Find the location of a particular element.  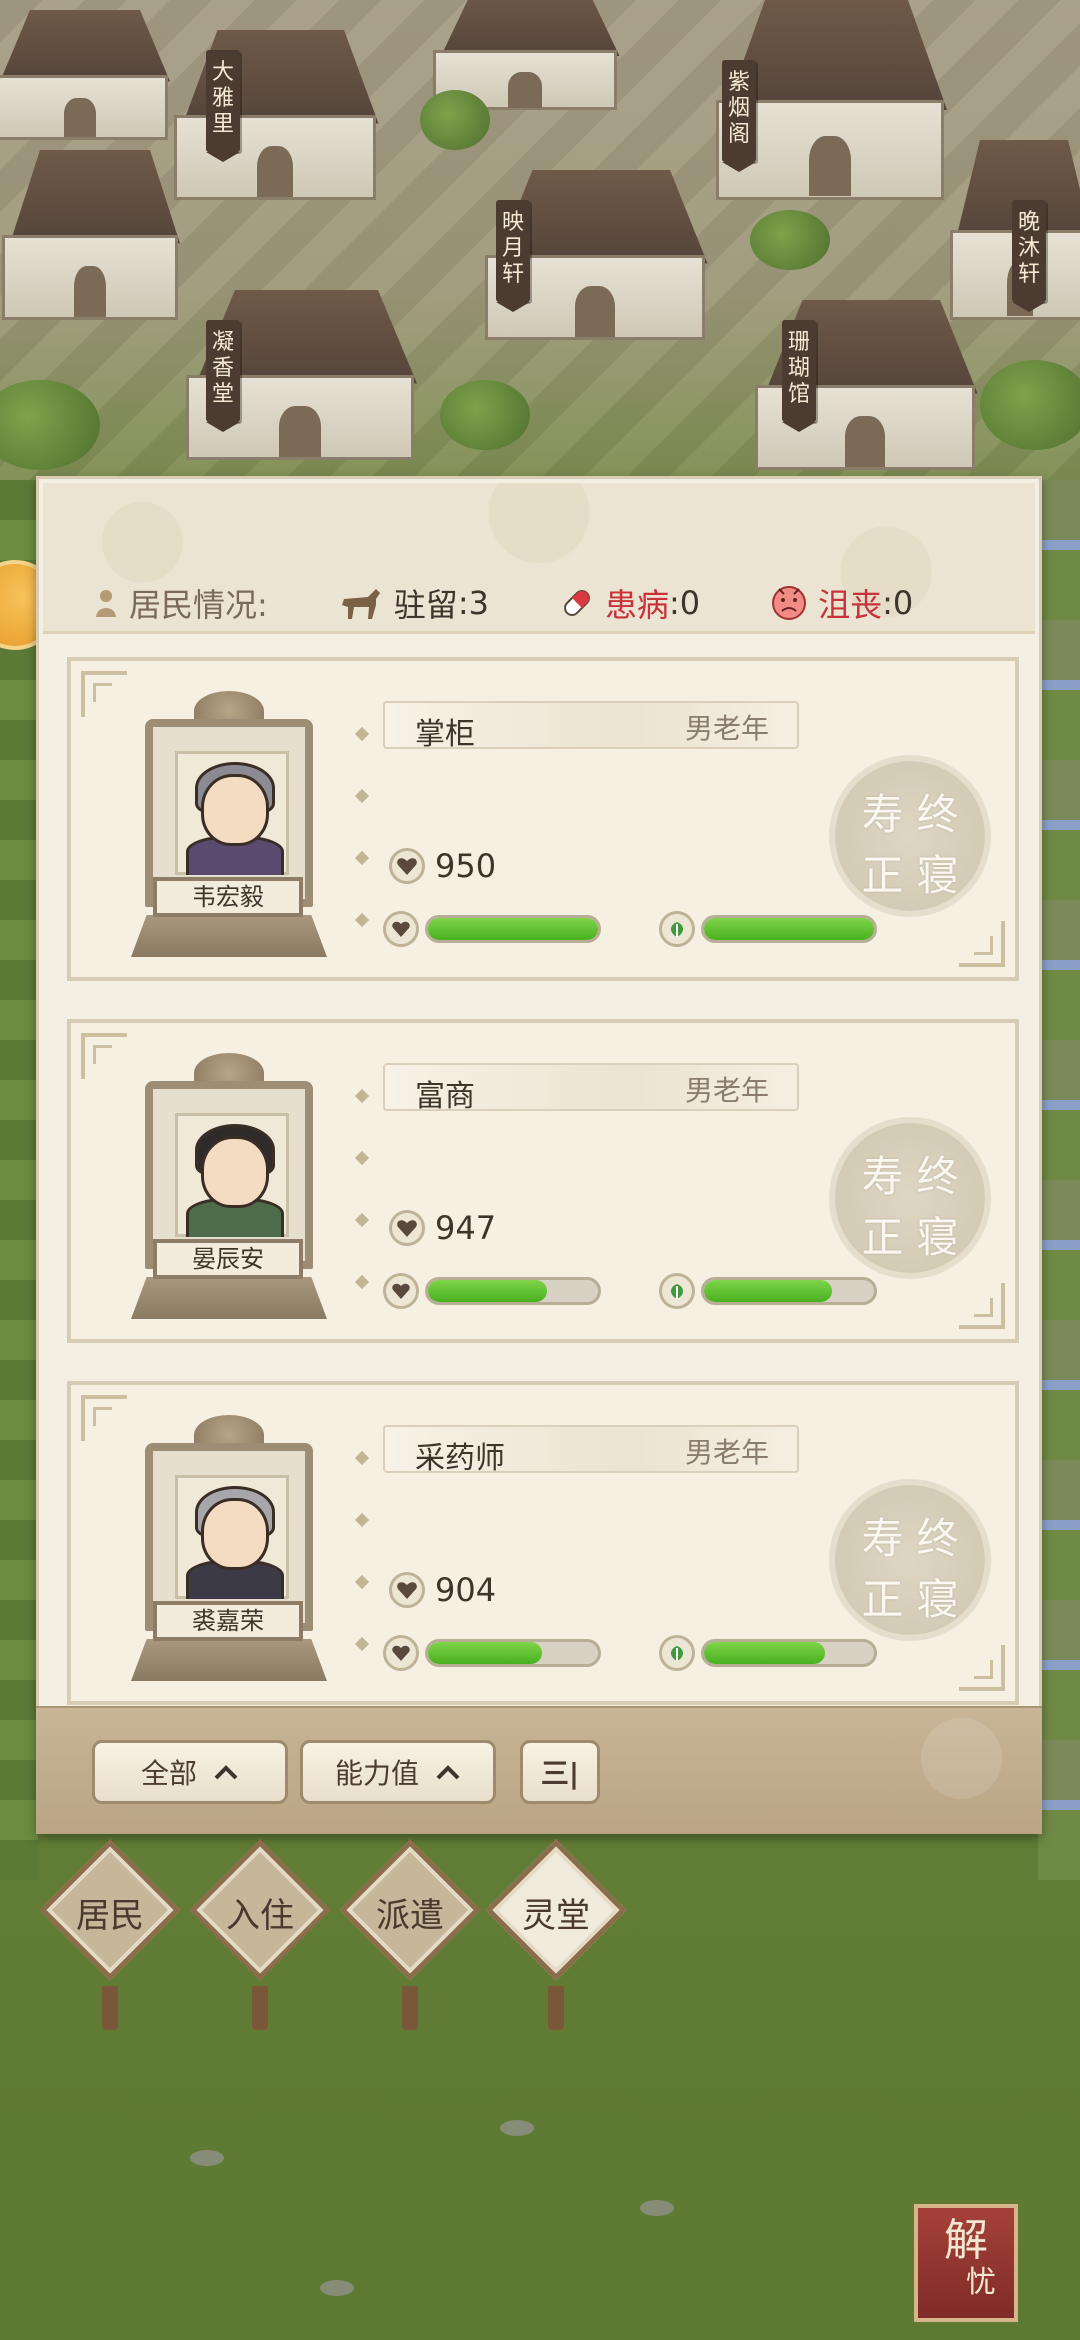

shop-sign: 紫烟阁 is located at coordinates (739, 116).